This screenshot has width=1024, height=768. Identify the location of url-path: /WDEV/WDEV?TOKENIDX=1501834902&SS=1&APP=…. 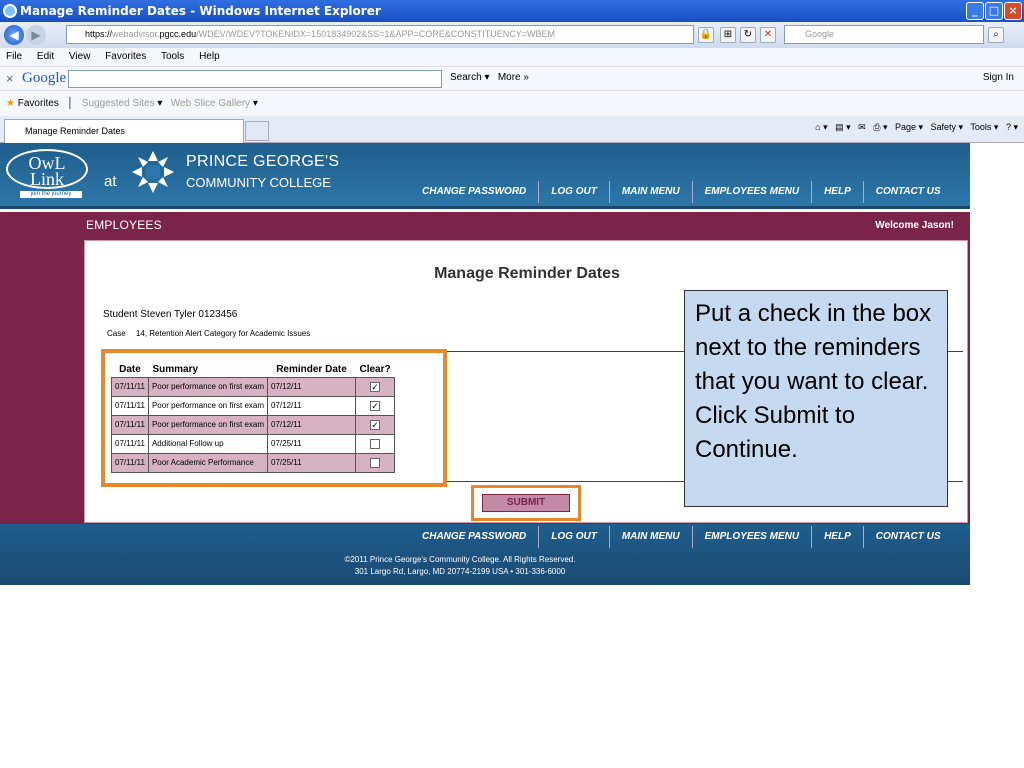
(376, 34).